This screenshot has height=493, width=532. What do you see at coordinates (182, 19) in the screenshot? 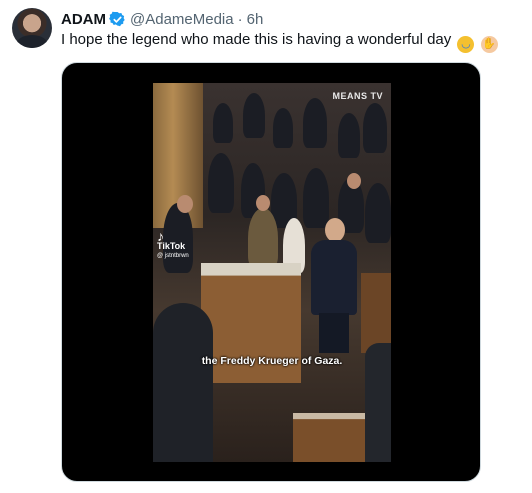
I see `author-handle: @AdameMedia` at bounding box center [182, 19].